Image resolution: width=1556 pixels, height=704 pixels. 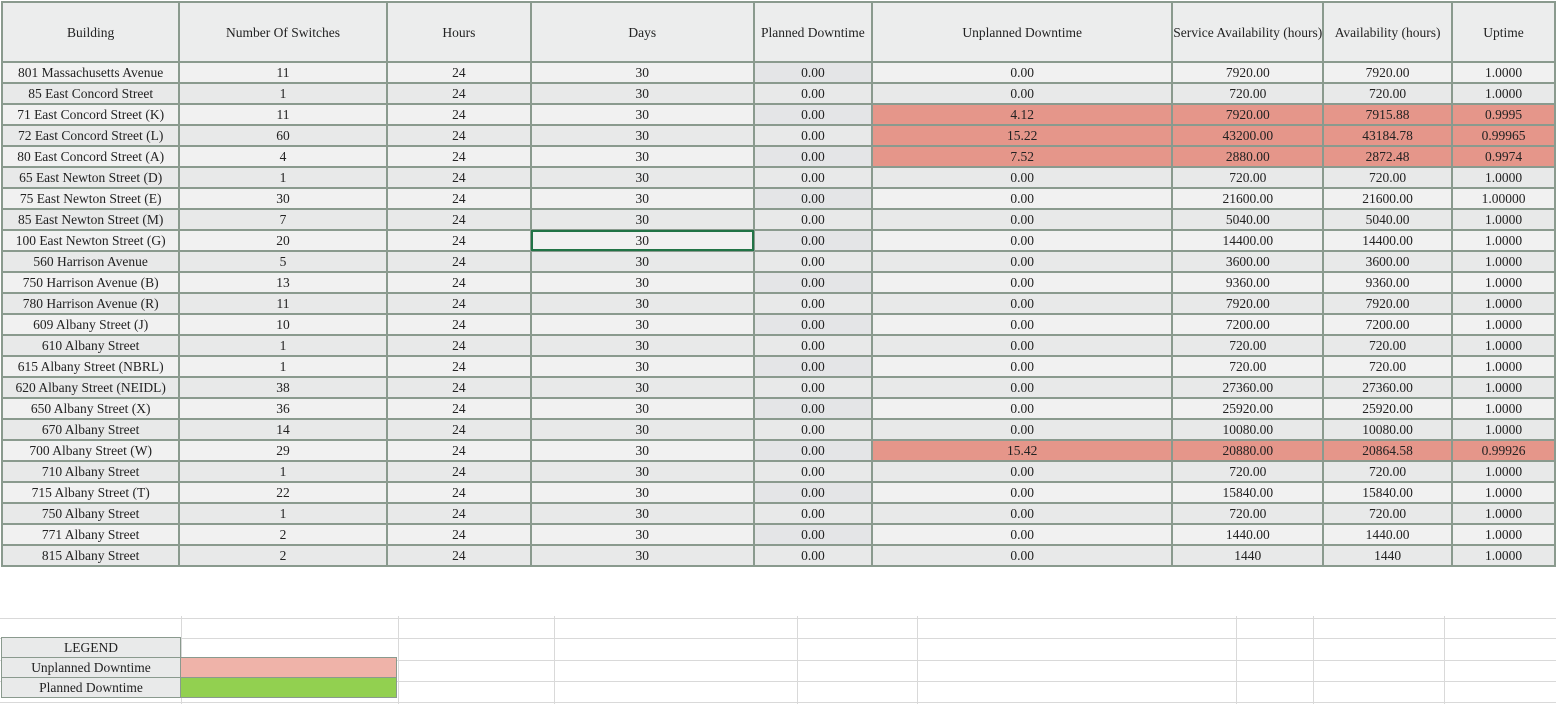 I want to click on cell-building: 715 Albany Street (T), so click(x=90, y=492).